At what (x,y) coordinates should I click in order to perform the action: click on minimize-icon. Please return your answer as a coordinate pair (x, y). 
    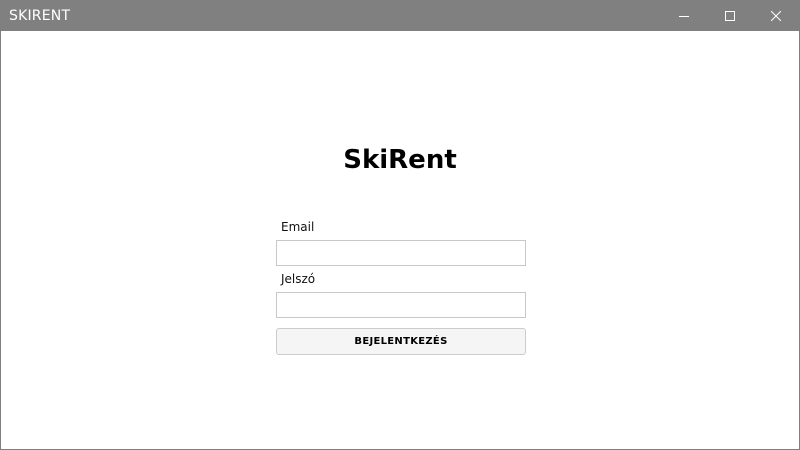
    Looking at the image, I should click on (684, 16).